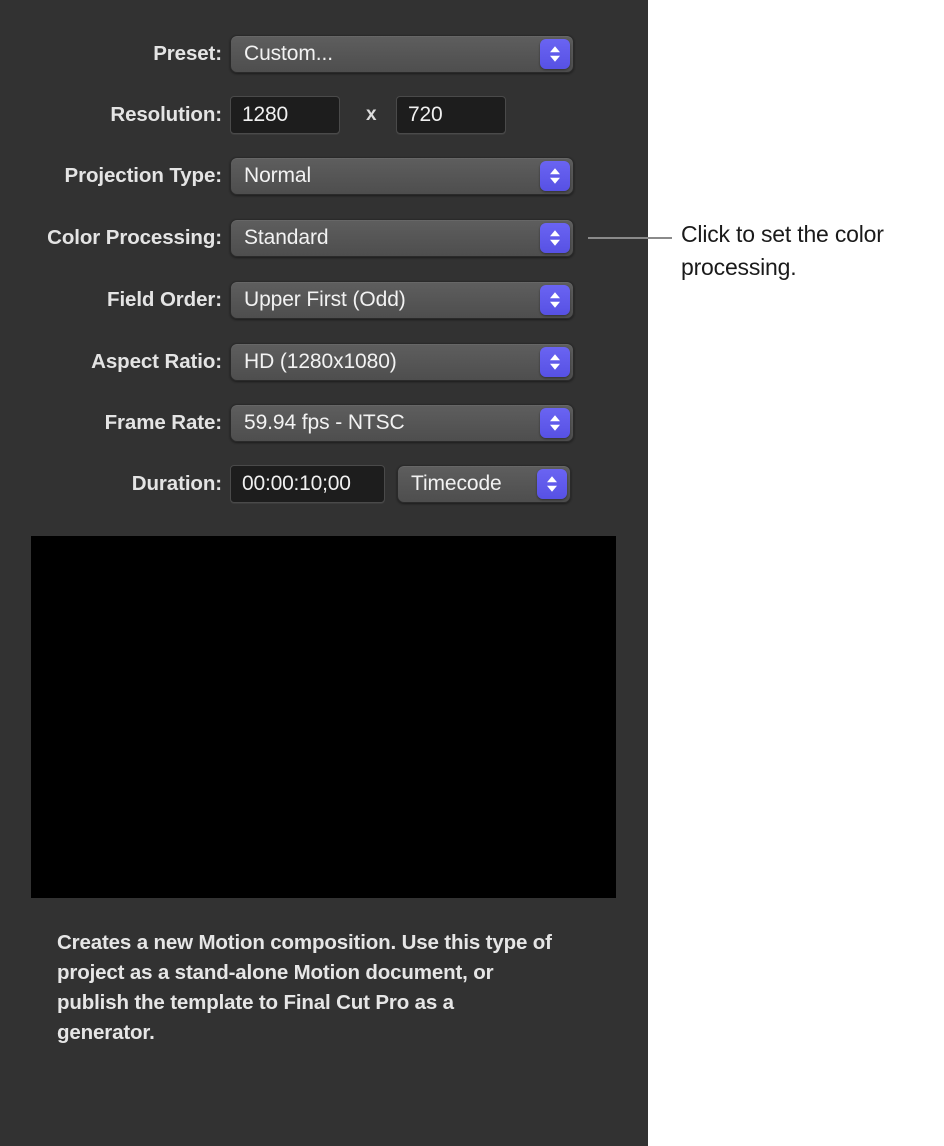 The width and height of the screenshot is (944, 1146). I want to click on field-order-popup-value: Upper First (Odd), so click(325, 299).